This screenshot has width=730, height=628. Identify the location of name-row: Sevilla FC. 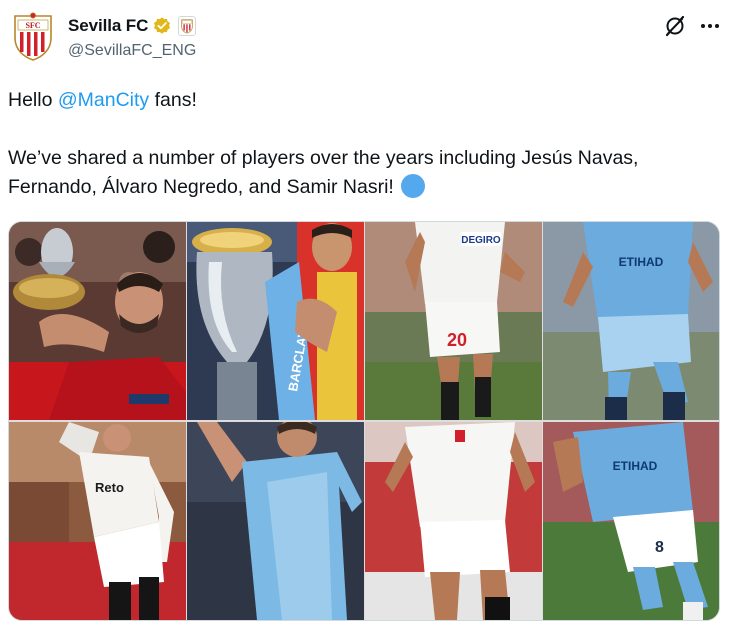
(132, 26).